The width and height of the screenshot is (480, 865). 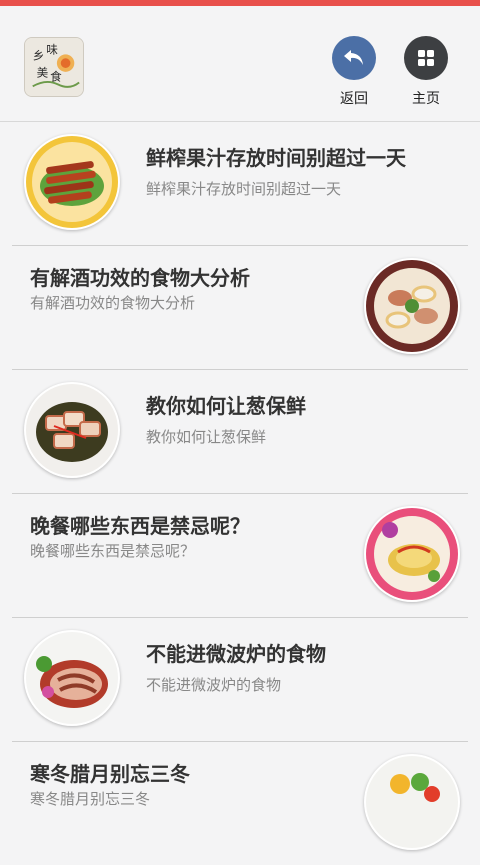 What do you see at coordinates (236, 654) in the screenshot?
I see `article-title: 不能进微波炉的食物` at bounding box center [236, 654].